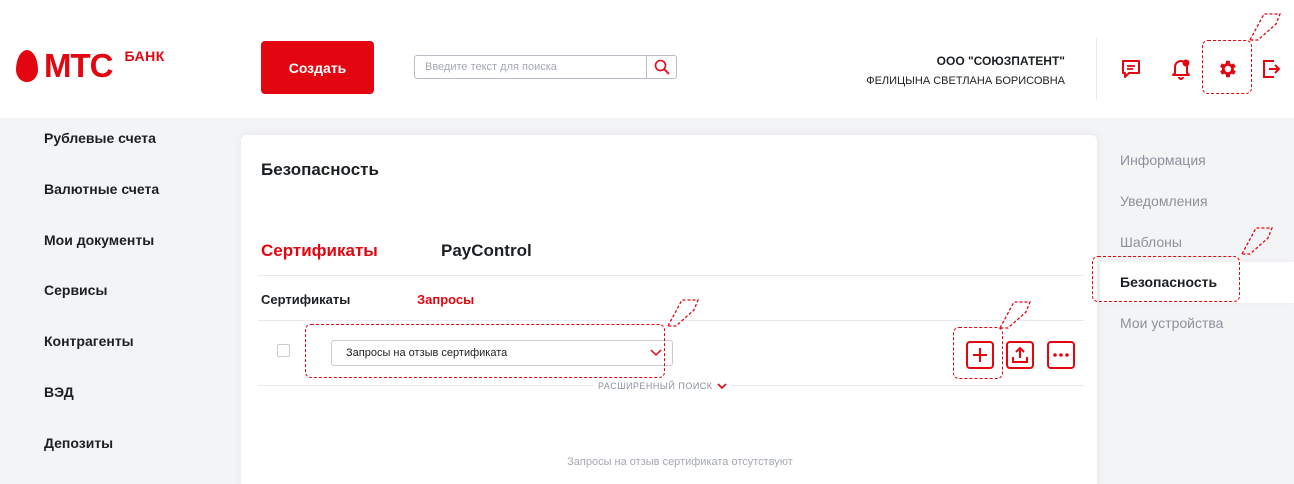  Describe the element at coordinates (427, 353) in the screenshot. I see `select-value: Запросы на отзыв сертификата` at that location.